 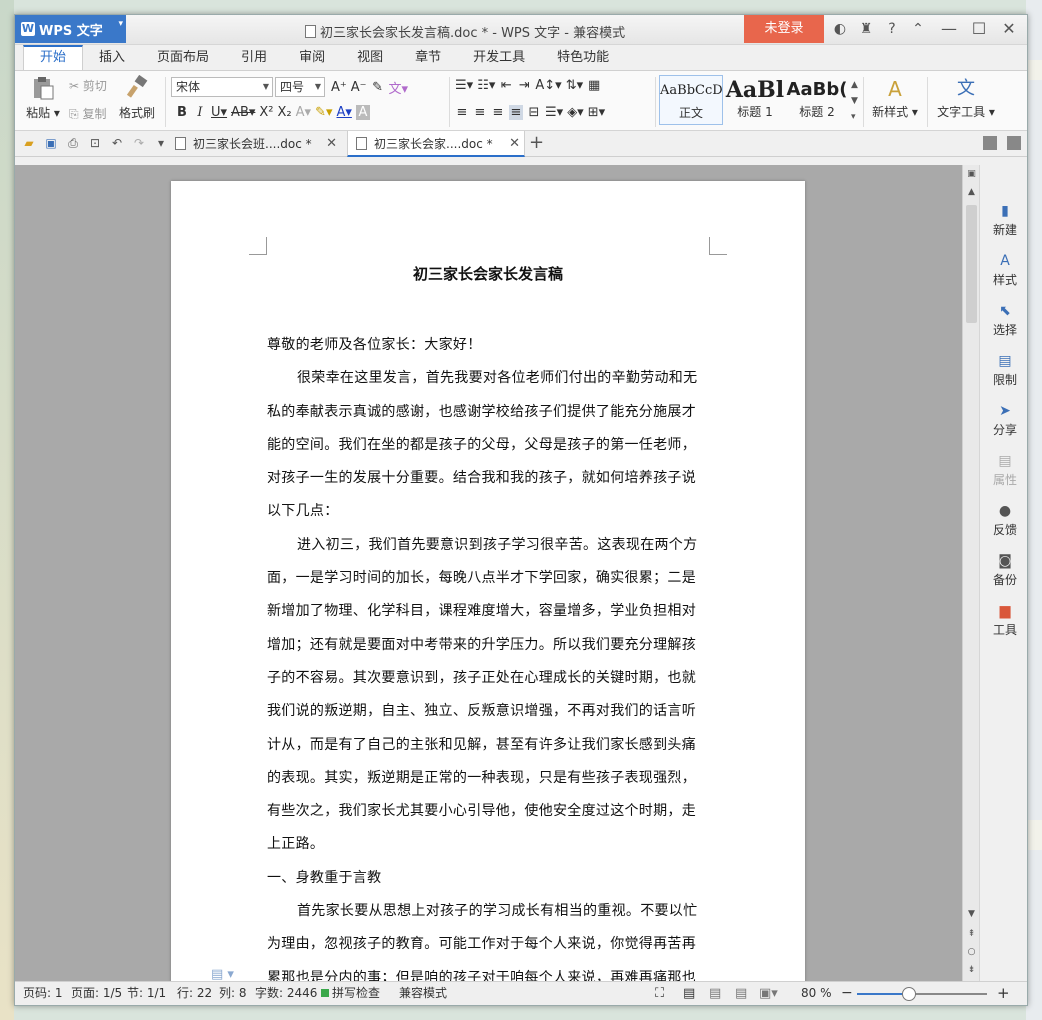 What do you see at coordinates (488, 478) in the screenshot?
I see `document-line: 对孩子一生的发展十分重要。结合我和我的孩子，就如何培养孩子说` at bounding box center [488, 478].